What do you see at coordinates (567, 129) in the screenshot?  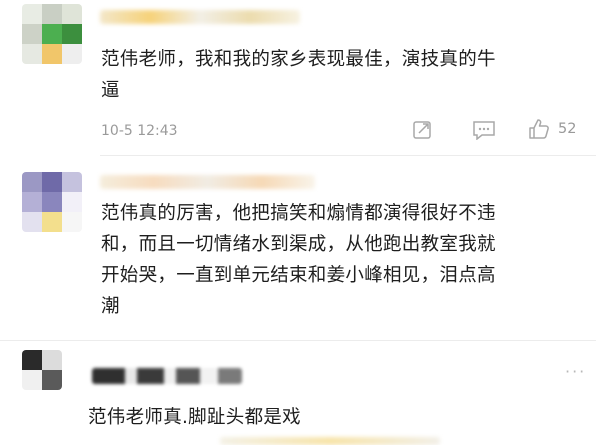 I see `like-count: 52` at bounding box center [567, 129].